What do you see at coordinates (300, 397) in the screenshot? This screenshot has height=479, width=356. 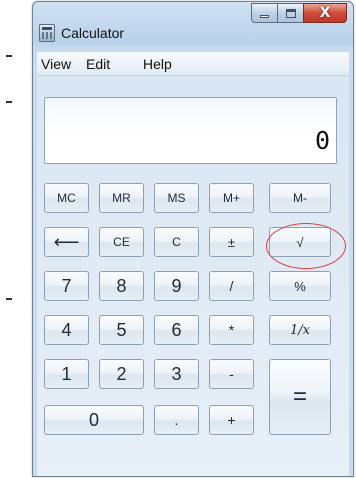 I see `equals-button: =` at bounding box center [300, 397].